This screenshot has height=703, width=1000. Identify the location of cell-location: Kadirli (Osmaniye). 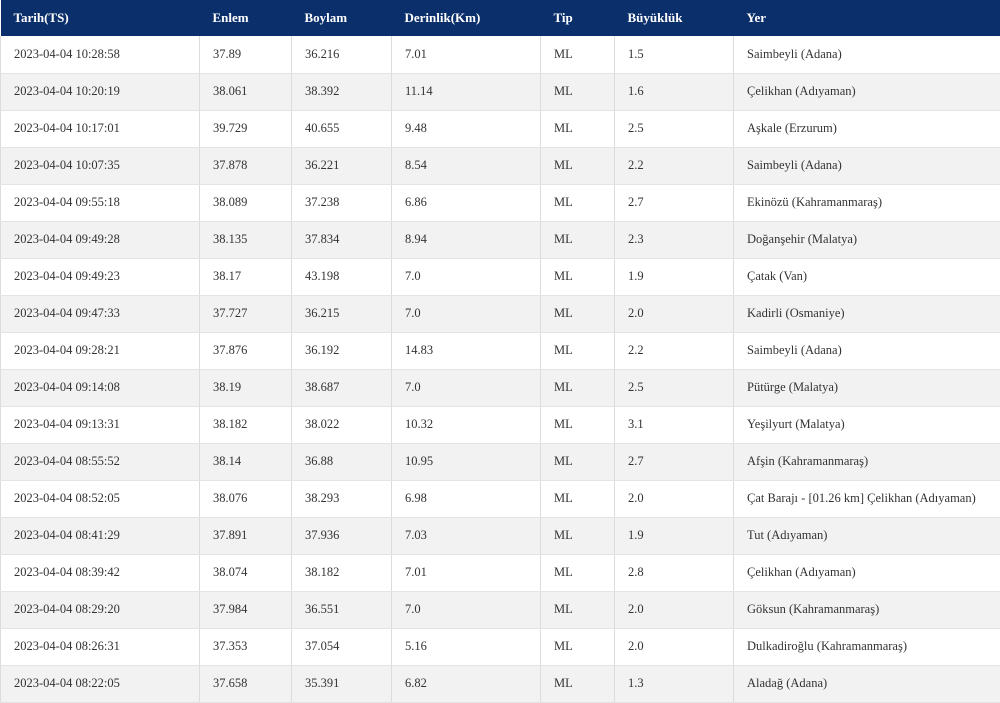
(867, 313).